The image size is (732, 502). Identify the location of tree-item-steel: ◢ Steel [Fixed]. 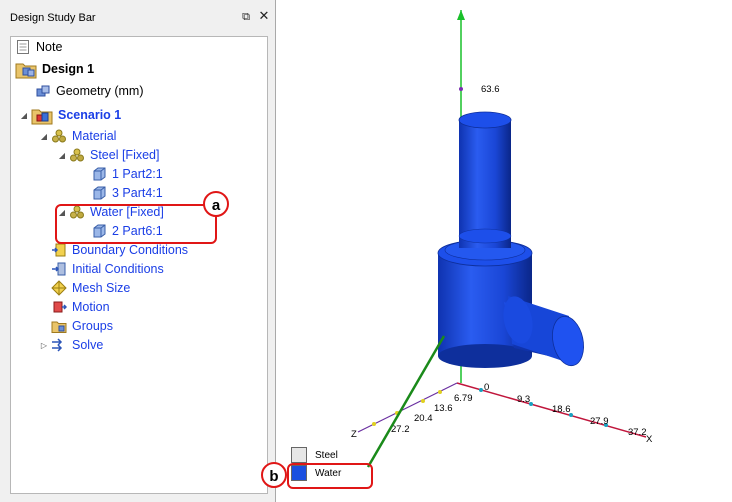
(108, 155).